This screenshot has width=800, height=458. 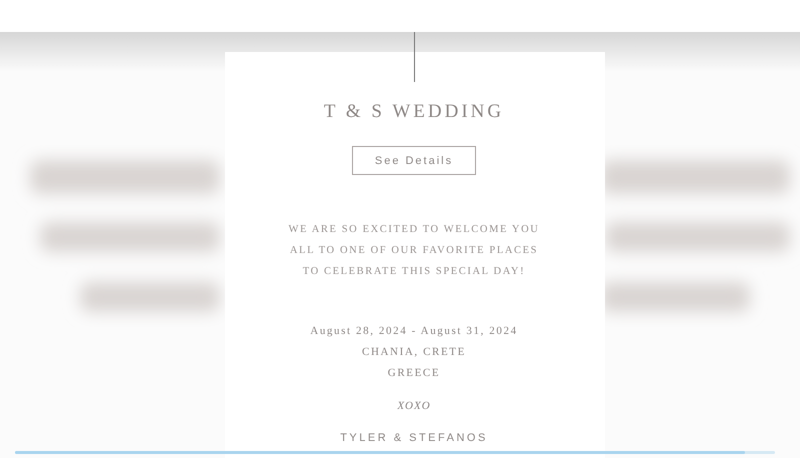 I want to click on see-details-button: See Details, so click(x=414, y=160).